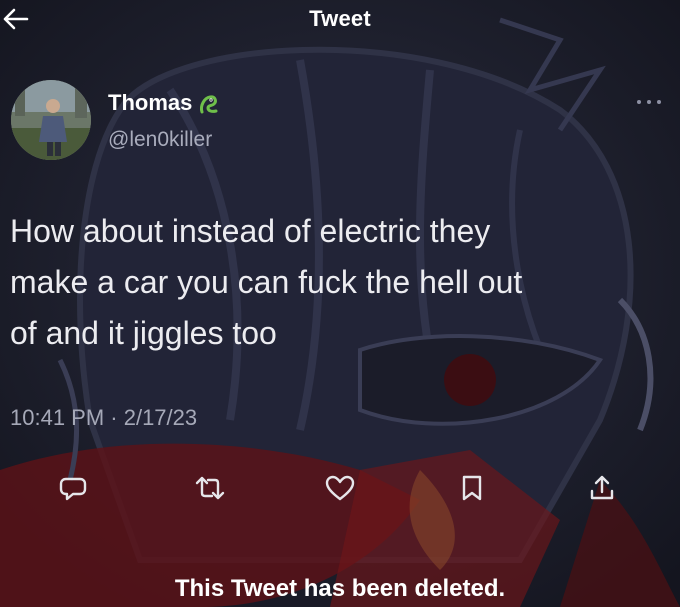 The height and width of the screenshot is (607, 680). I want to click on display-name: Thomas, so click(150, 102).